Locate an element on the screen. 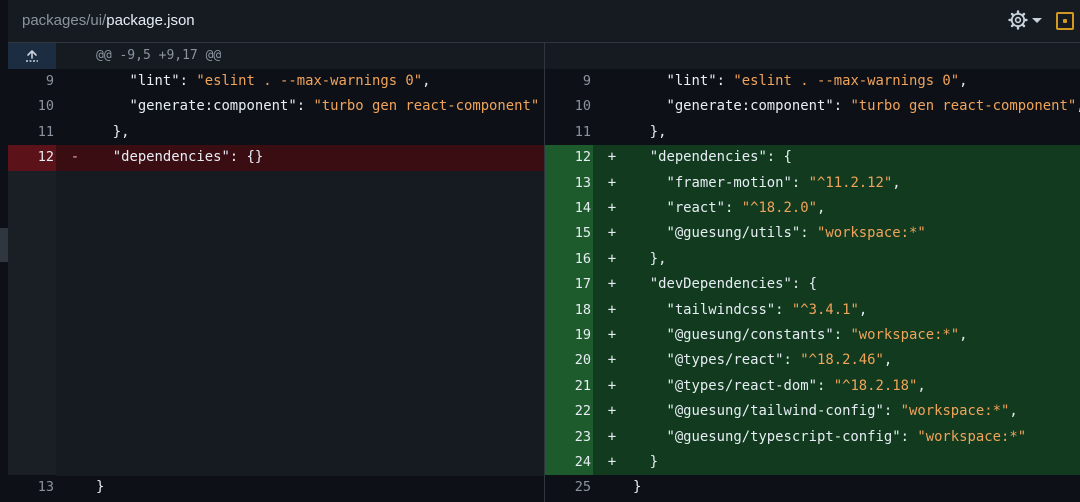 This screenshot has height=502, width=1080. code-line: "tailwindcss": "^3.4.1", is located at coordinates (750, 309).